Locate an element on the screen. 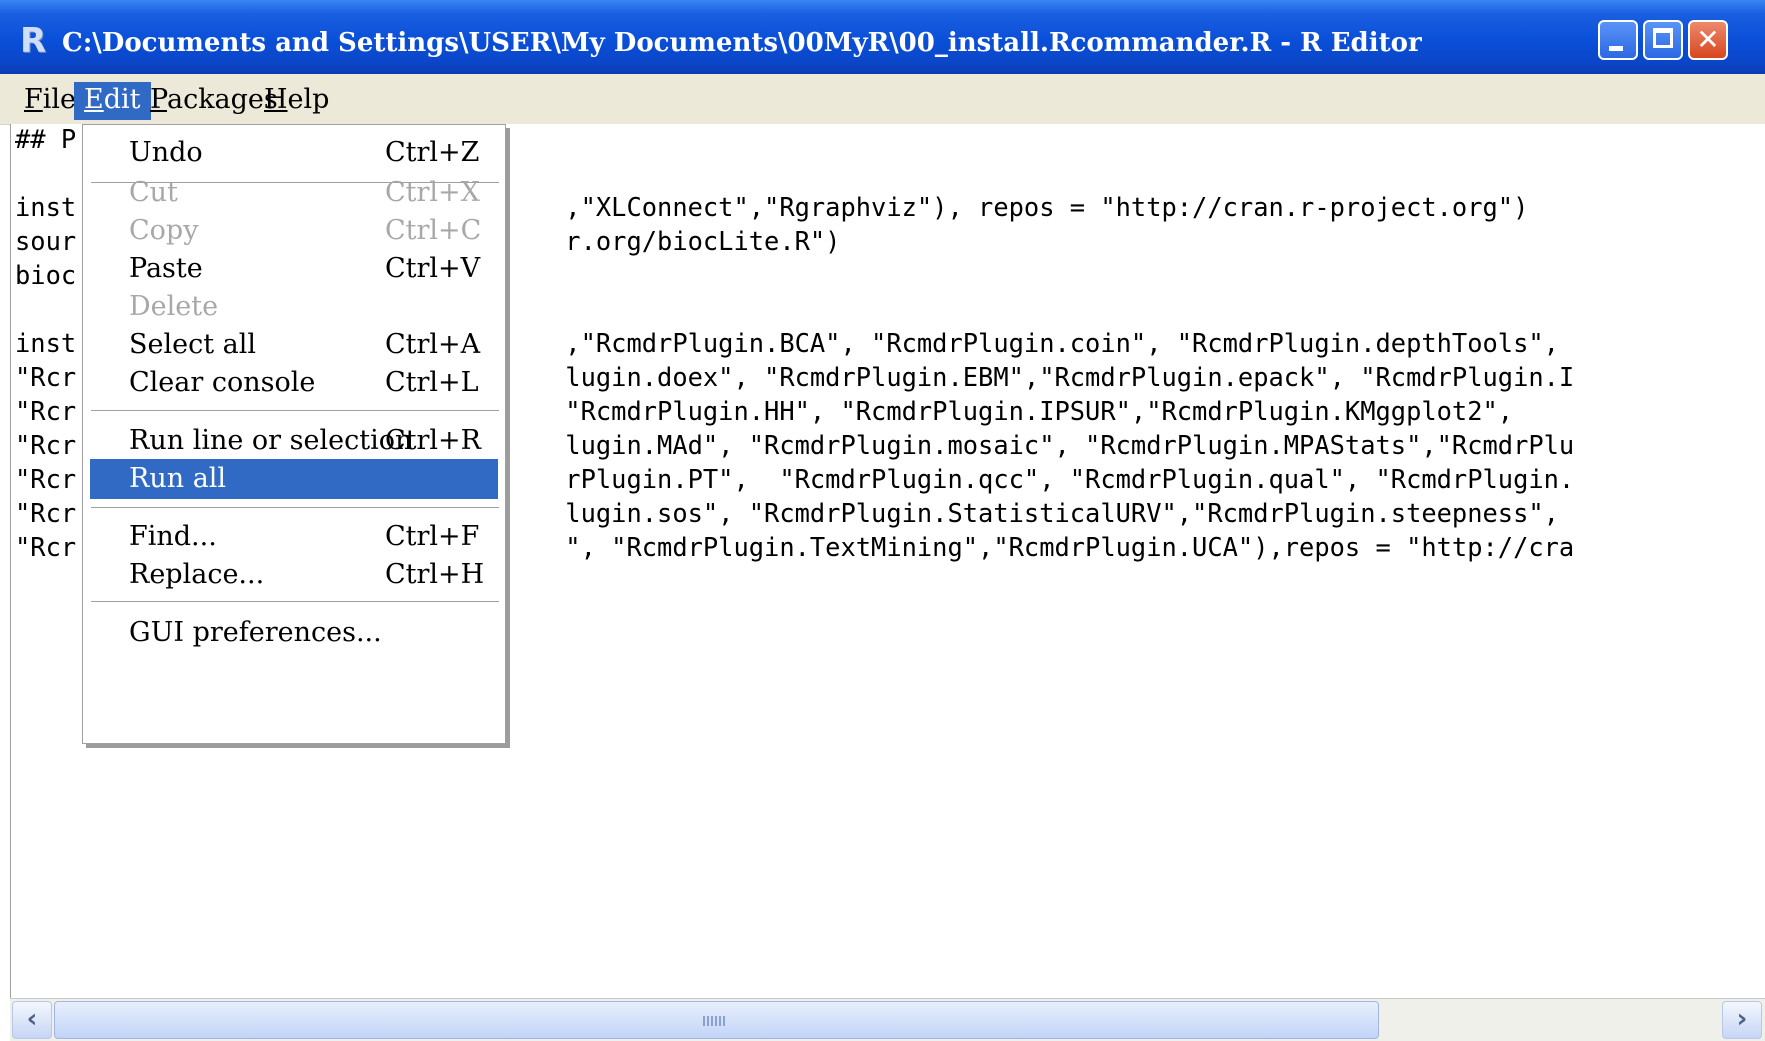 This screenshot has width=1765, height=1041. menu-help: Help is located at coordinates (296, 101).